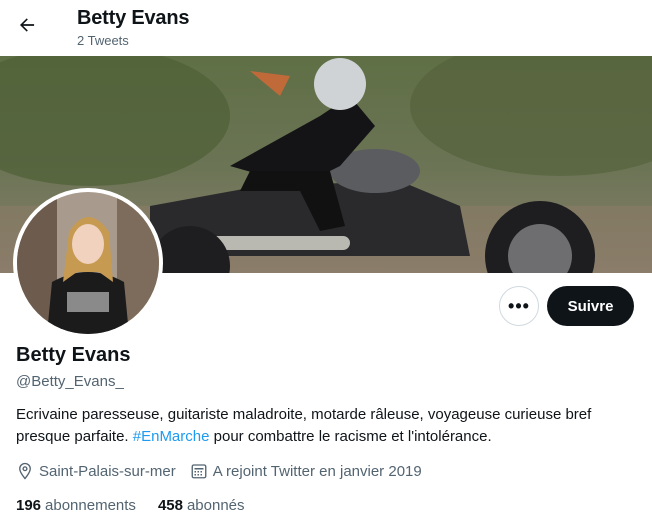 The image size is (652, 526). I want to click on bio-hashtag-link: #EnMarche, so click(171, 436).